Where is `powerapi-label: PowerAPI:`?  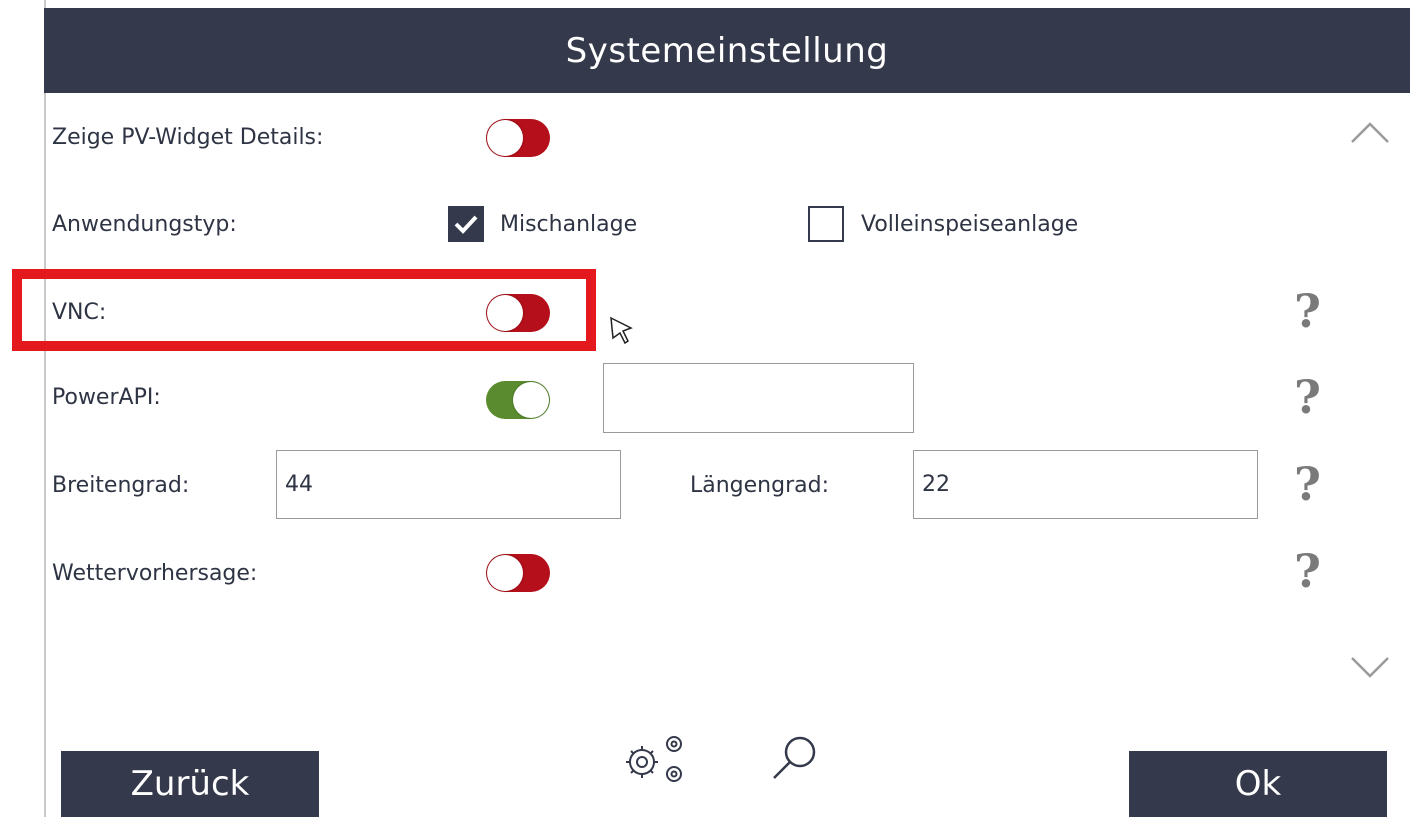
powerapi-label: PowerAPI: is located at coordinates (106, 397).